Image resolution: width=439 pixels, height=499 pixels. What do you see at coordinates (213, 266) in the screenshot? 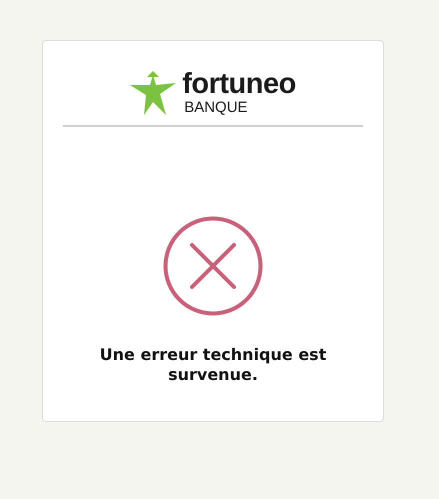
I see `error-icon` at bounding box center [213, 266].